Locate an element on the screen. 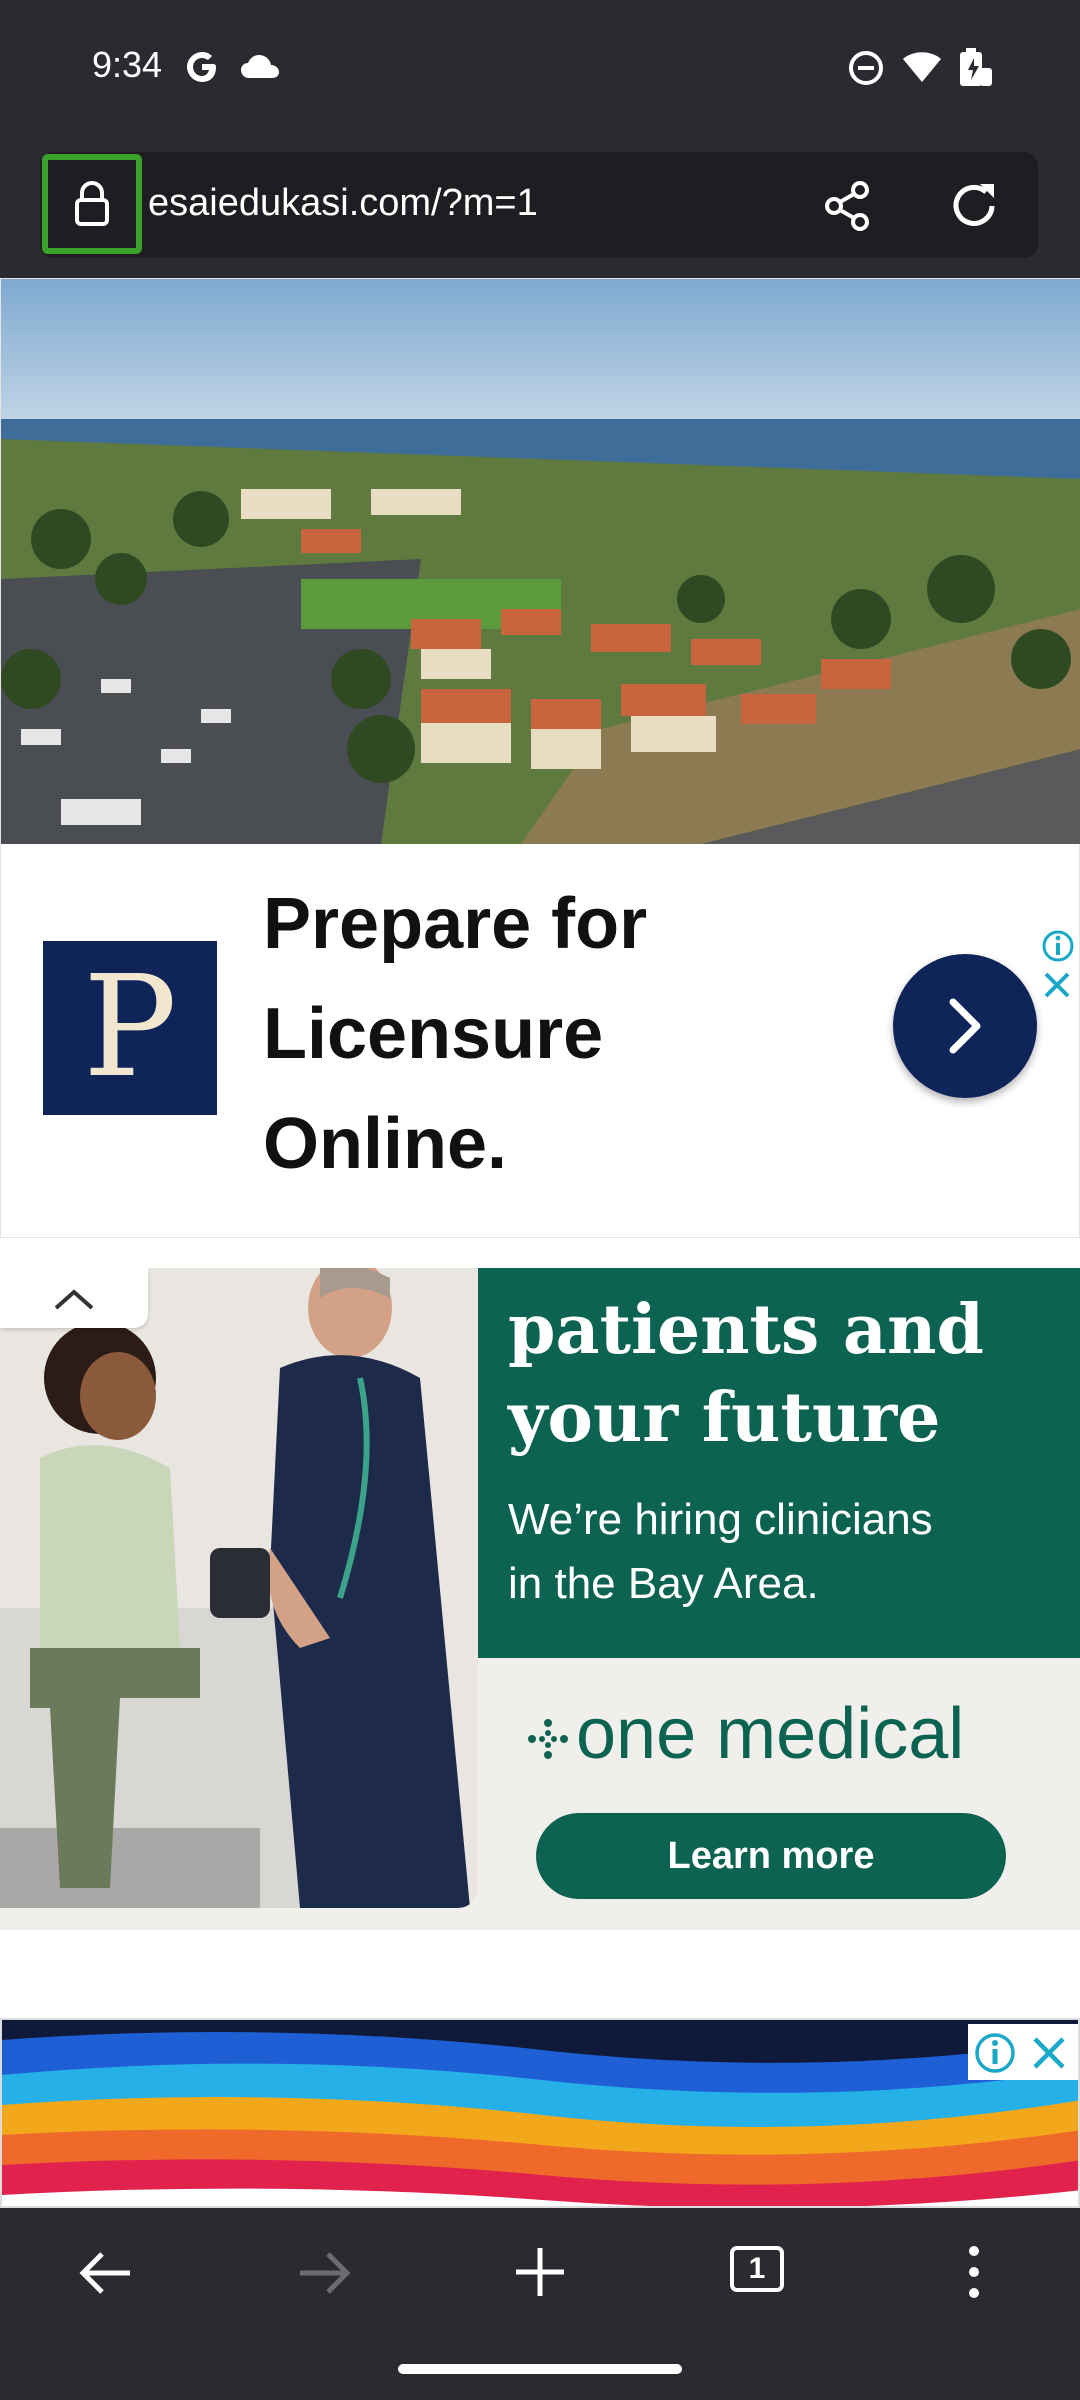 Image resolution: width=1080 pixels, height=2400 pixels. status-time: 9:34 is located at coordinates (127, 64).